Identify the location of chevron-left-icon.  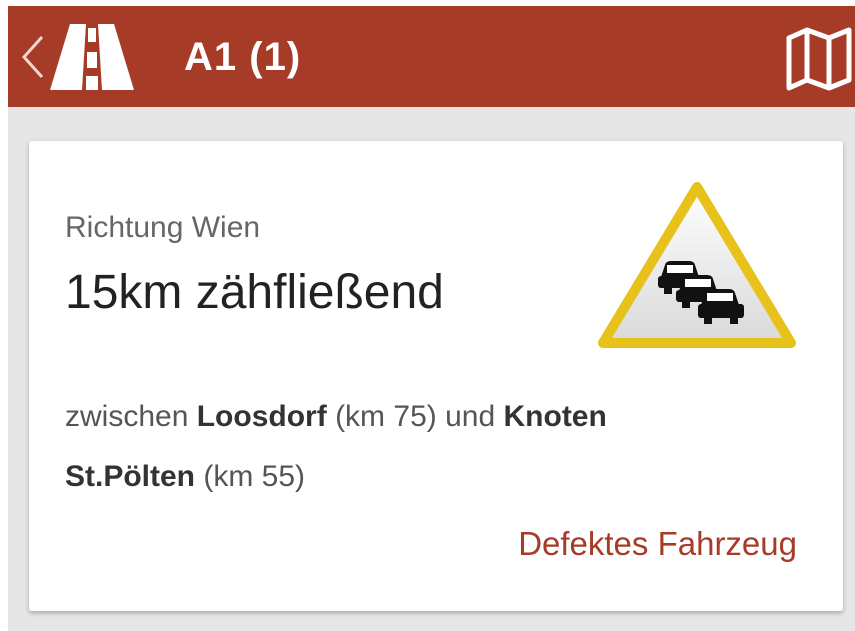
(33, 57).